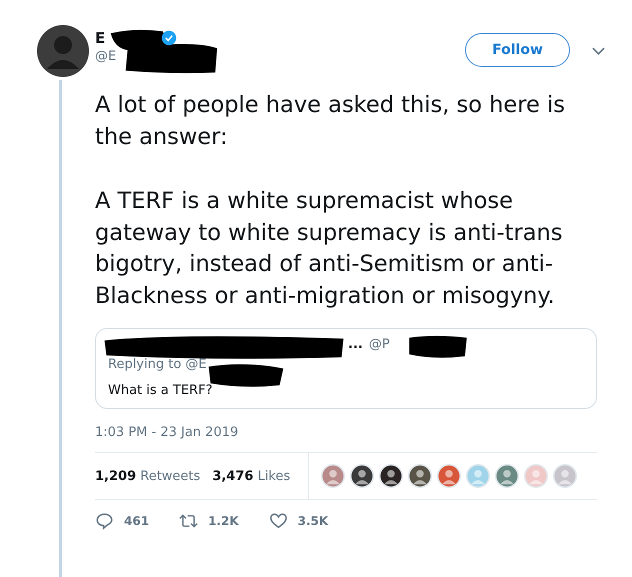 The width and height of the screenshot is (632, 577). Describe the element at coordinates (223, 521) in the screenshot. I see `action-count: 1.2K` at that location.